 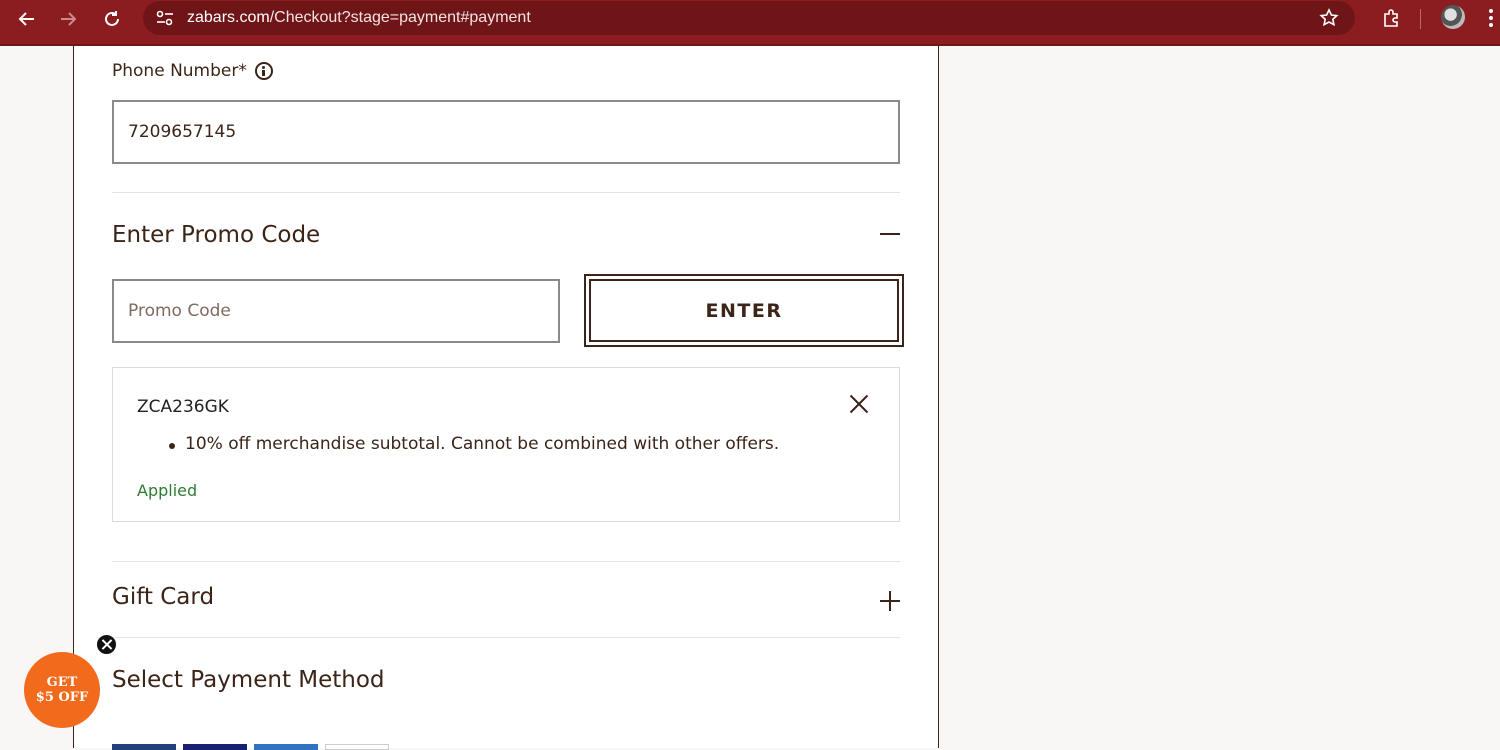 What do you see at coordinates (263, 71) in the screenshot?
I see `info-icon` at bounding box center [263, 71].